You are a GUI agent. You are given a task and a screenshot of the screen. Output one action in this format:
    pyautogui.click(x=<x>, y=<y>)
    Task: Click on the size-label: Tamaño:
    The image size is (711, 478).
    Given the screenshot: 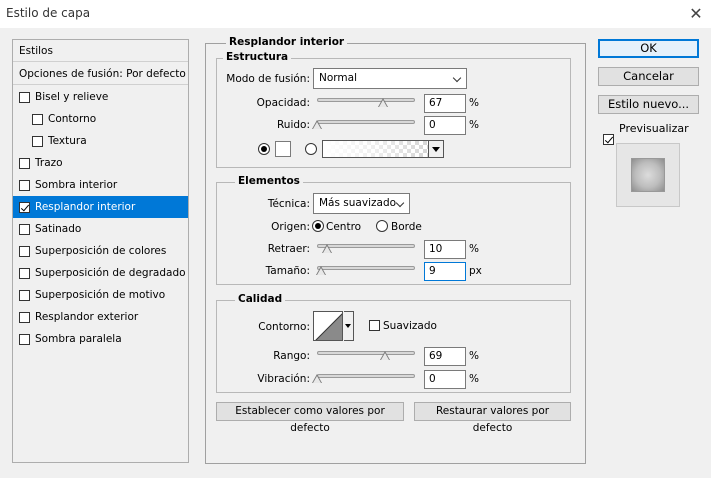 What is the action you would take?
    pyautogui.click(x=287, y=271)
    